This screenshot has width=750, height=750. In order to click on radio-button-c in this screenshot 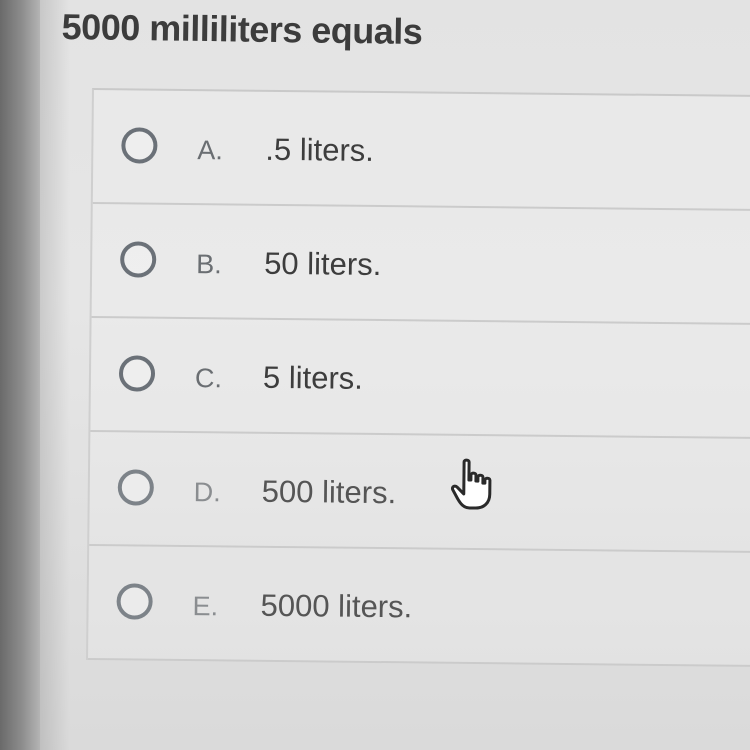, I will do `click(137, 373)`.